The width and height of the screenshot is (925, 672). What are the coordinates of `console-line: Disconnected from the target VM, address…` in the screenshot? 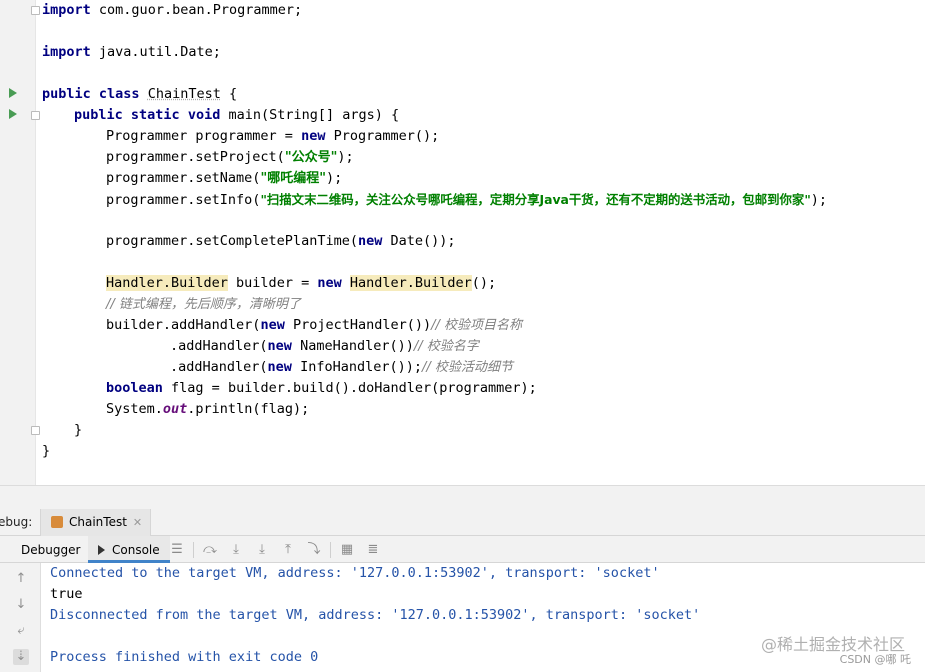 It's located at (375, 615).